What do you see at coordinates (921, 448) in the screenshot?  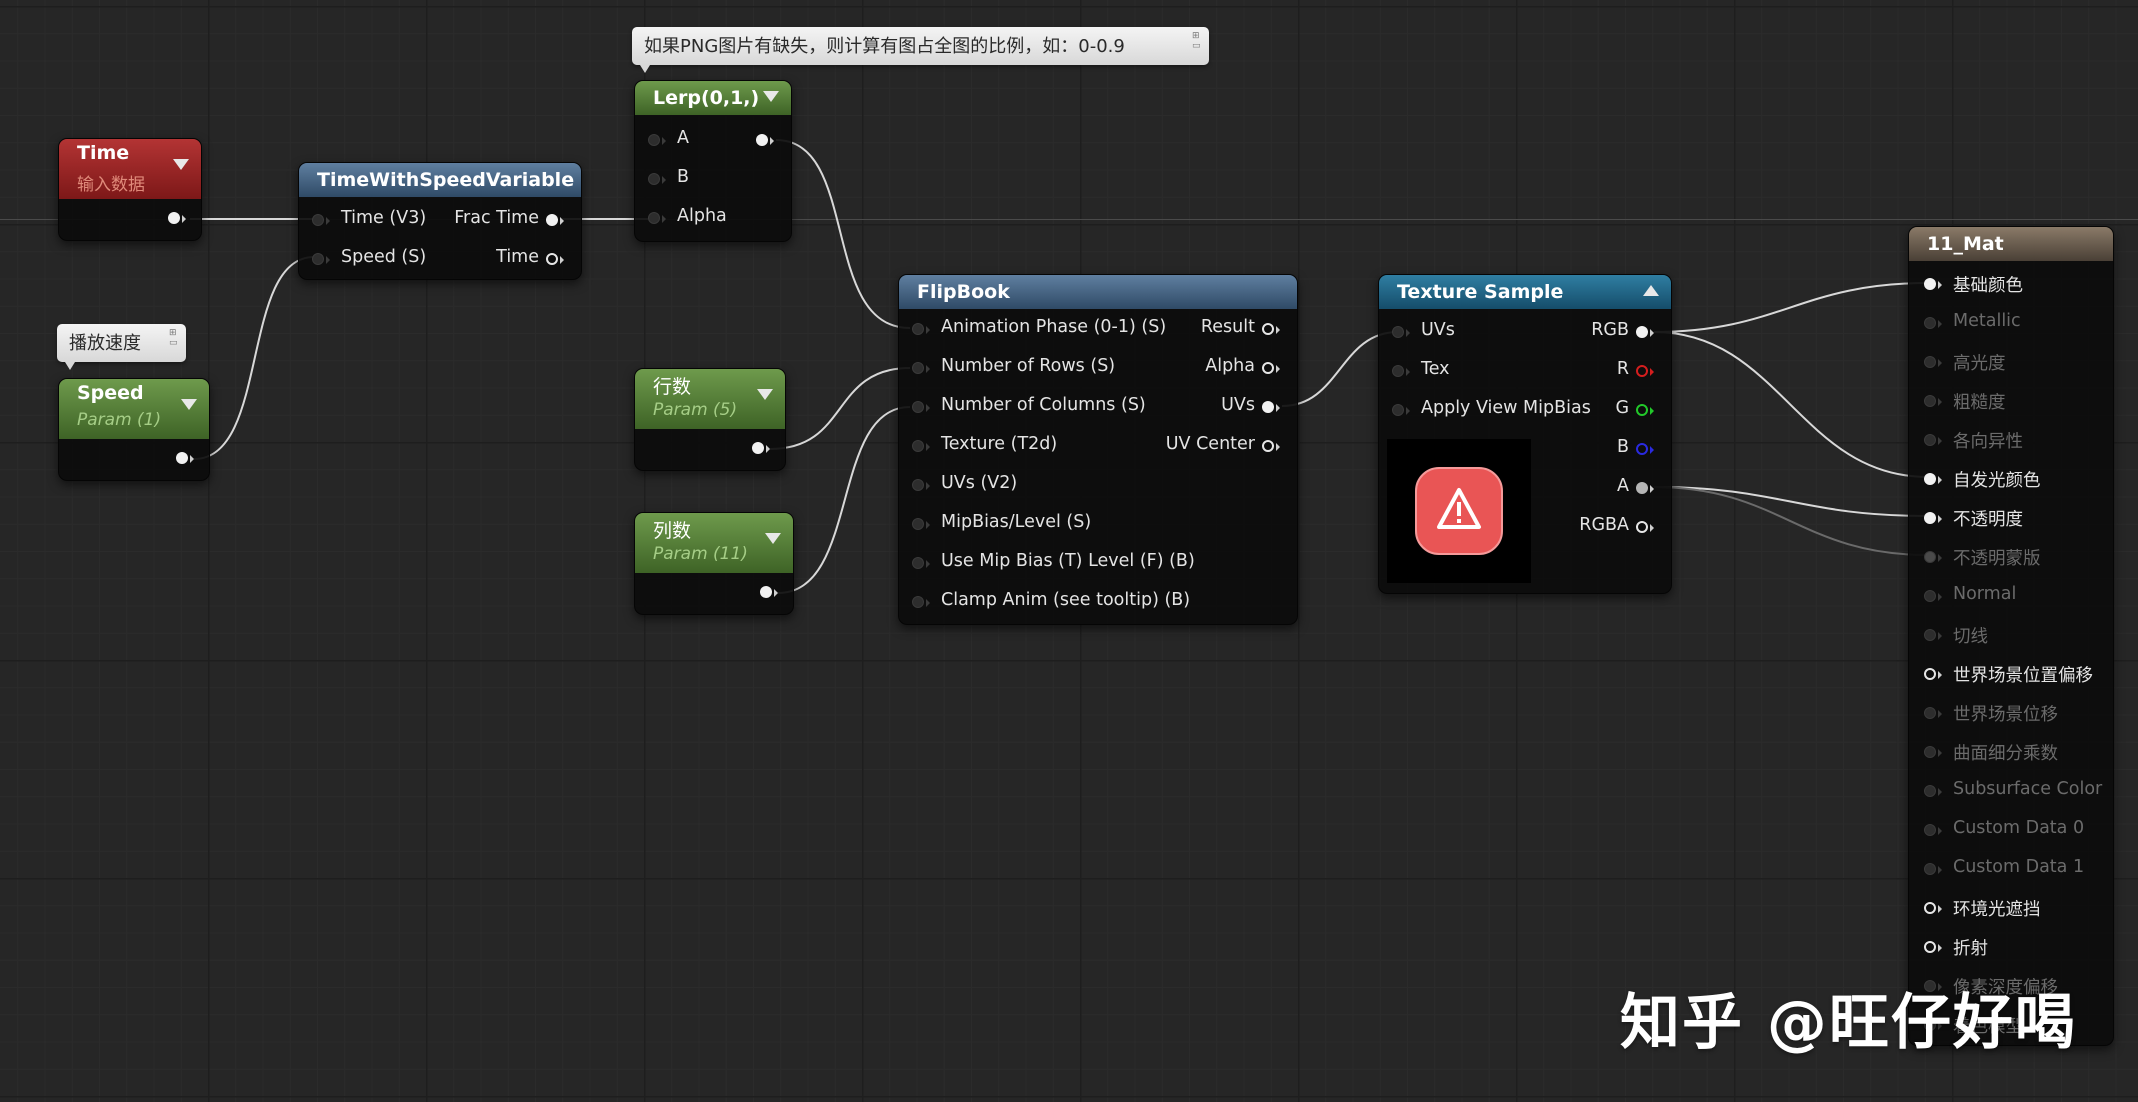 I see `flipbook-texture-pin` at bounding box center [921, 448].